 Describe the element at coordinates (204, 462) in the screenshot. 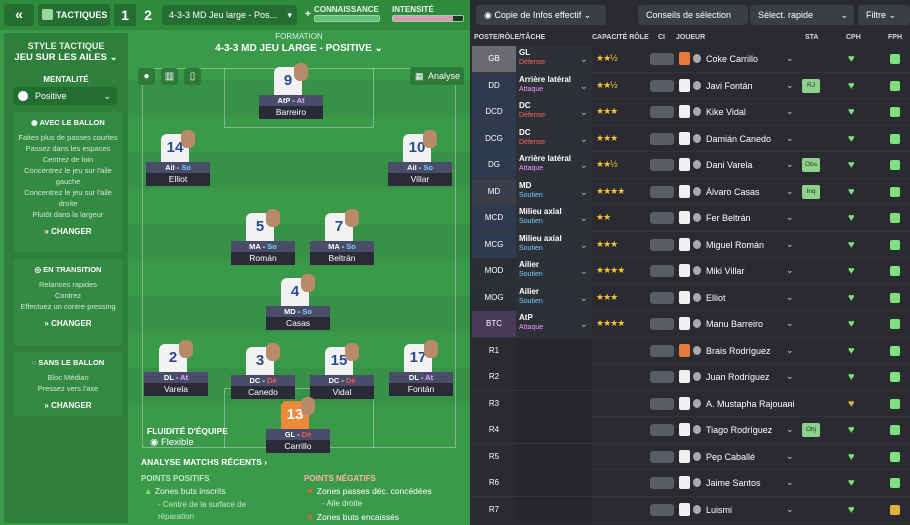

I see `analyse-matchs-link: ANALYSE MATCHS RÉCENTS ›` at that location.